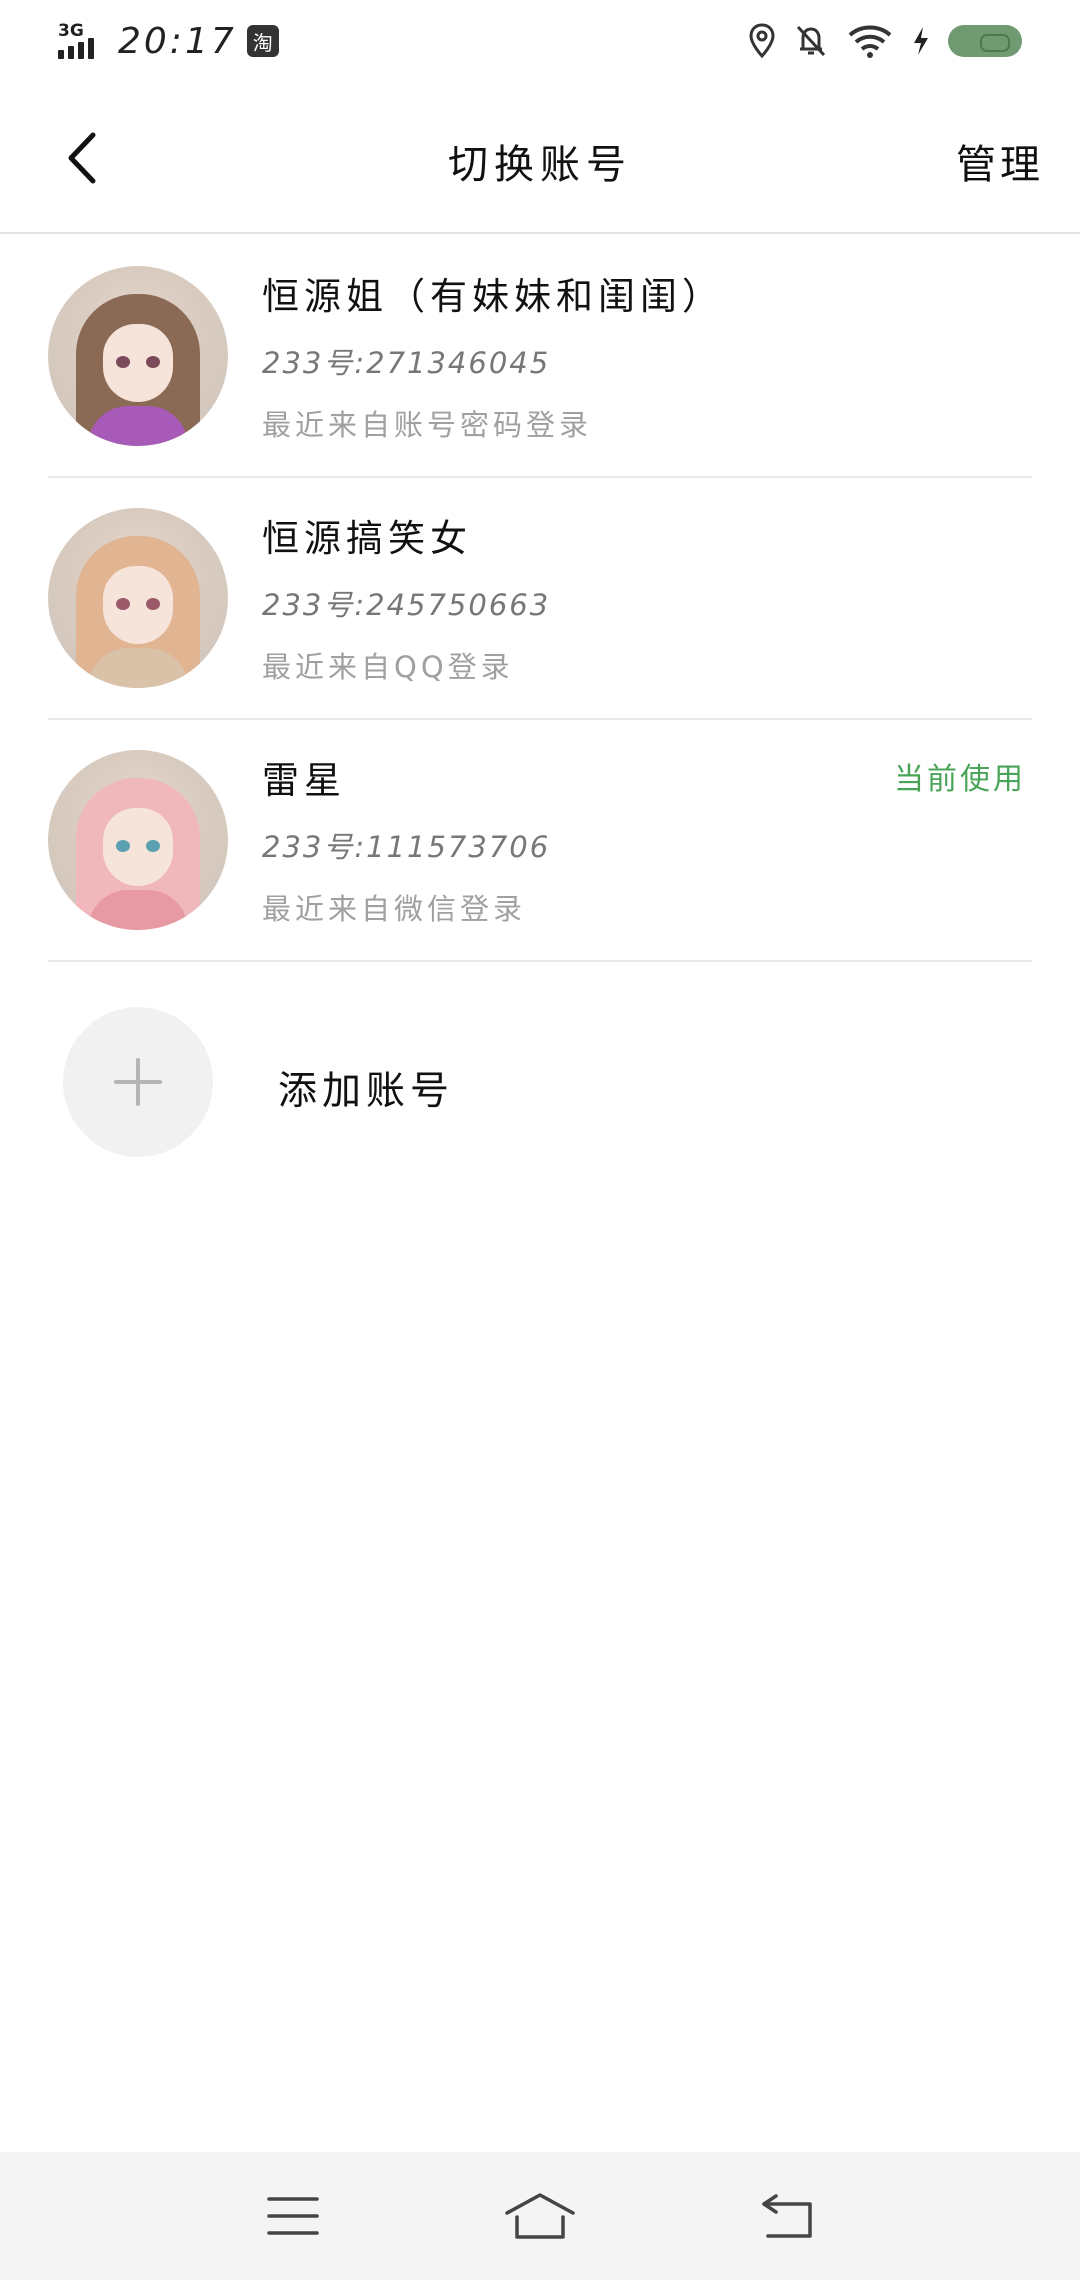  I want to click on account-name: 恒源搞笑女, so click(367, 538).